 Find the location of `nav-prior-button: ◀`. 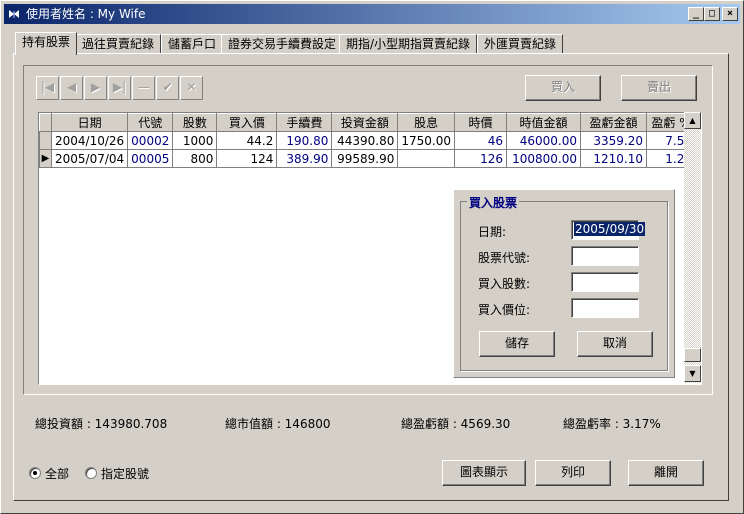

nav-prior-button: ◀ is located at coordinates (71, 88).